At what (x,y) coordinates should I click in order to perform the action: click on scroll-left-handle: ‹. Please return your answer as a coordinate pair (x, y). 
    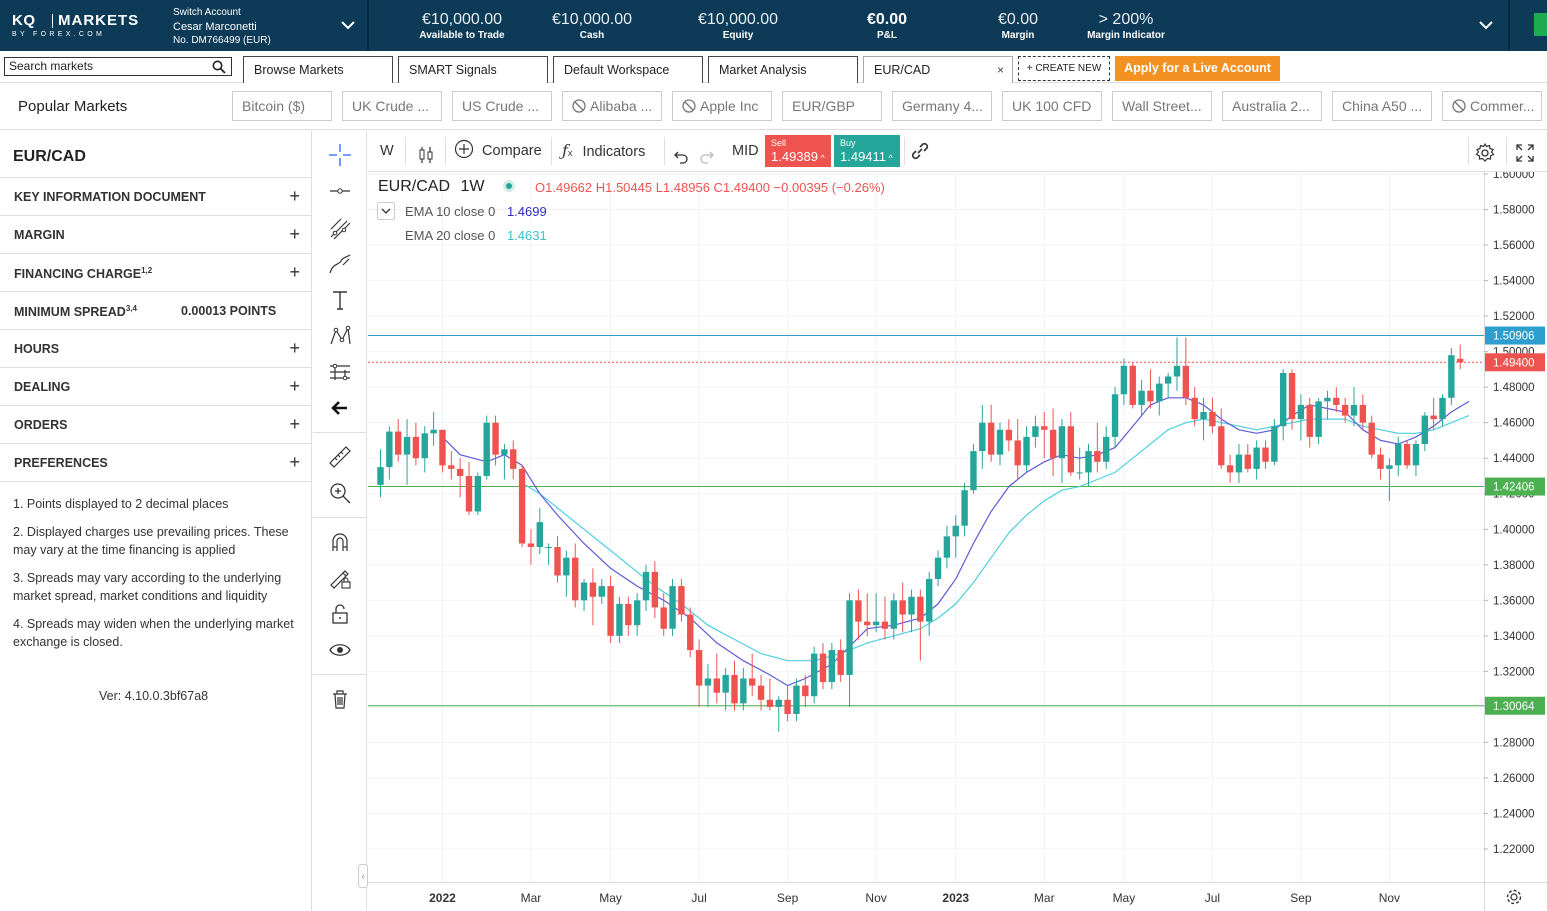
    Looking at the image, I should click on (363, 876).